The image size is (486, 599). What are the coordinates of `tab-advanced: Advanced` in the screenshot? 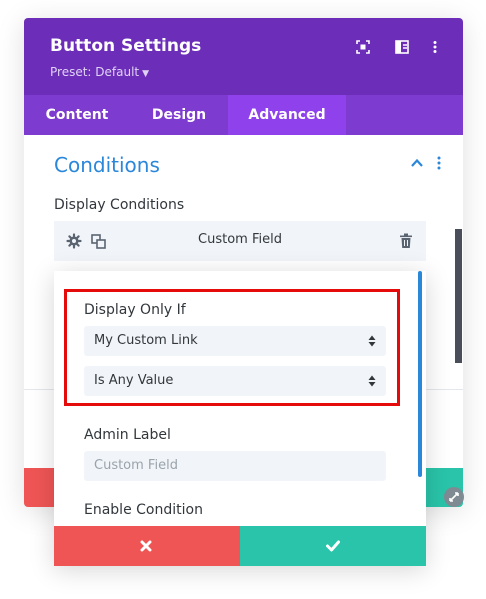 It's located at (287, 115).